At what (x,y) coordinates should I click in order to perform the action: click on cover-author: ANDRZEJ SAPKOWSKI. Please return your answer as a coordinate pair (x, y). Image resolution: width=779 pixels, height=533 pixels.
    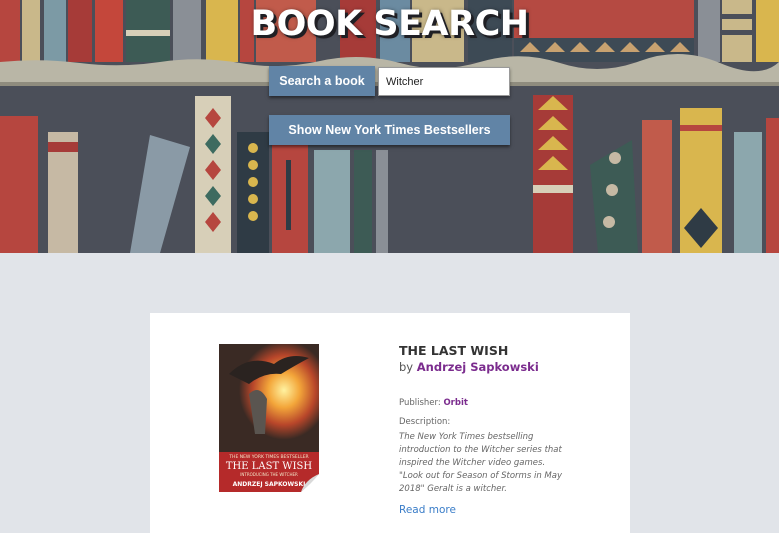
    Looking at the image, I should click on (269, 484).